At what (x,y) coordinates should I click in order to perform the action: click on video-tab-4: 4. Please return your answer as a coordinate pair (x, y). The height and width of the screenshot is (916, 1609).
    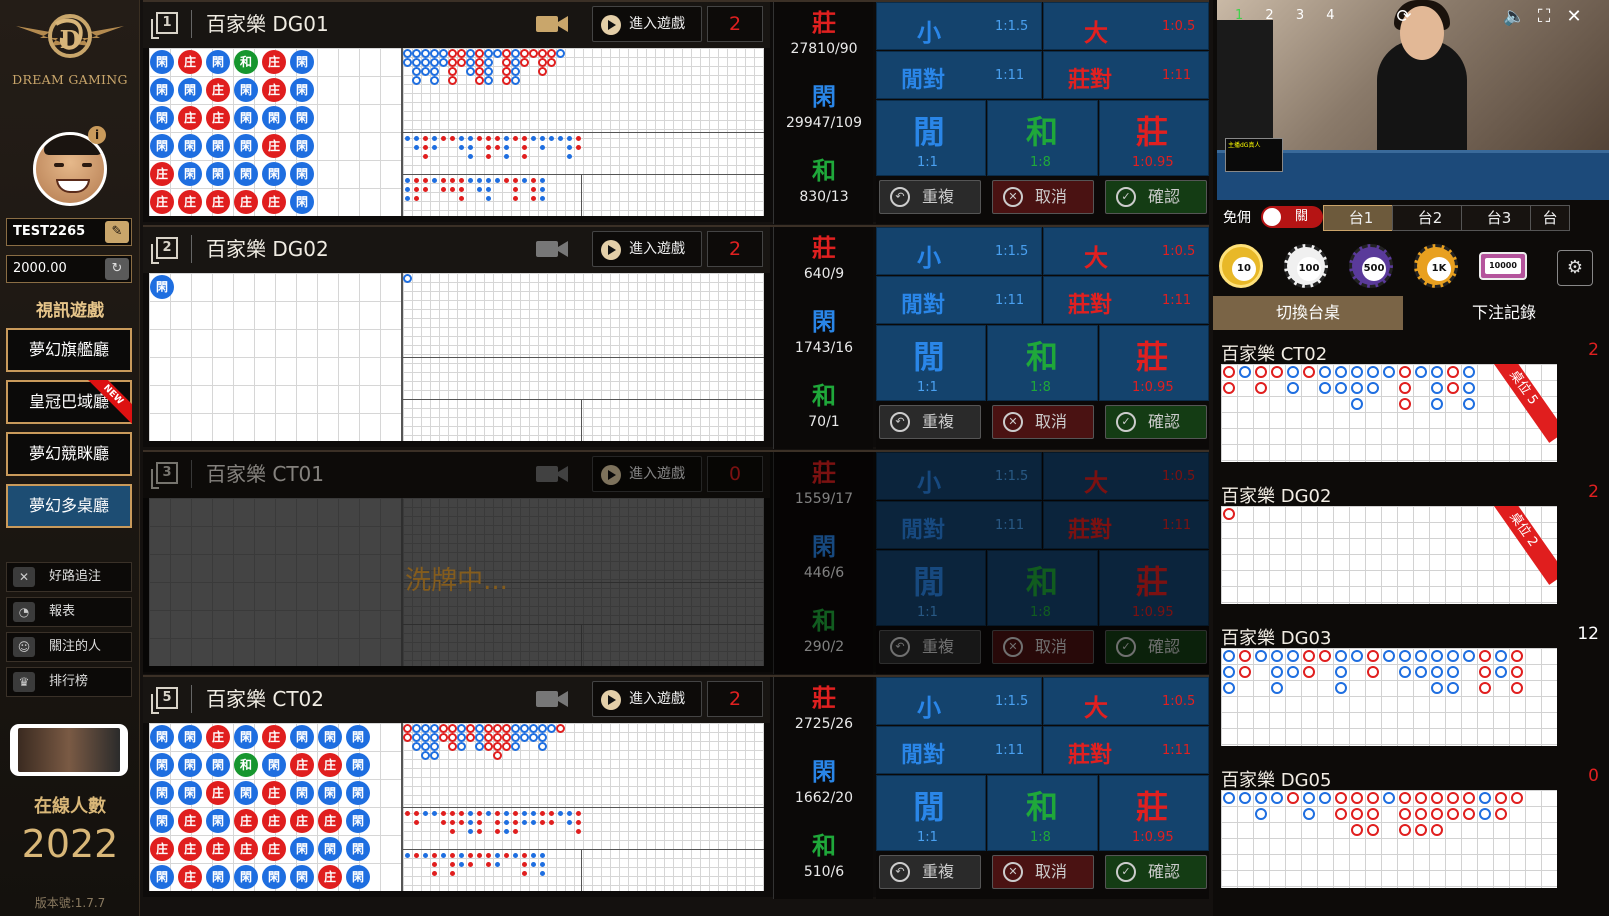
    Looking at the image, I should click on (1330, 15).